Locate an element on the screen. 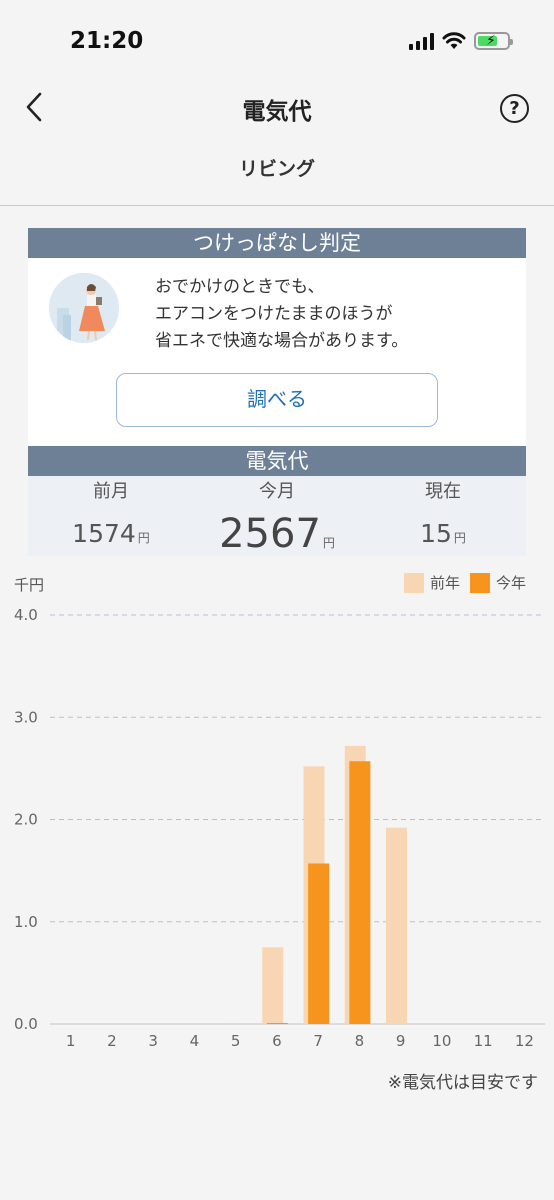 The width and height of the screenshot is (554, 1200). legend-label-last-year: 前年 is located at coordinates (444, 583).